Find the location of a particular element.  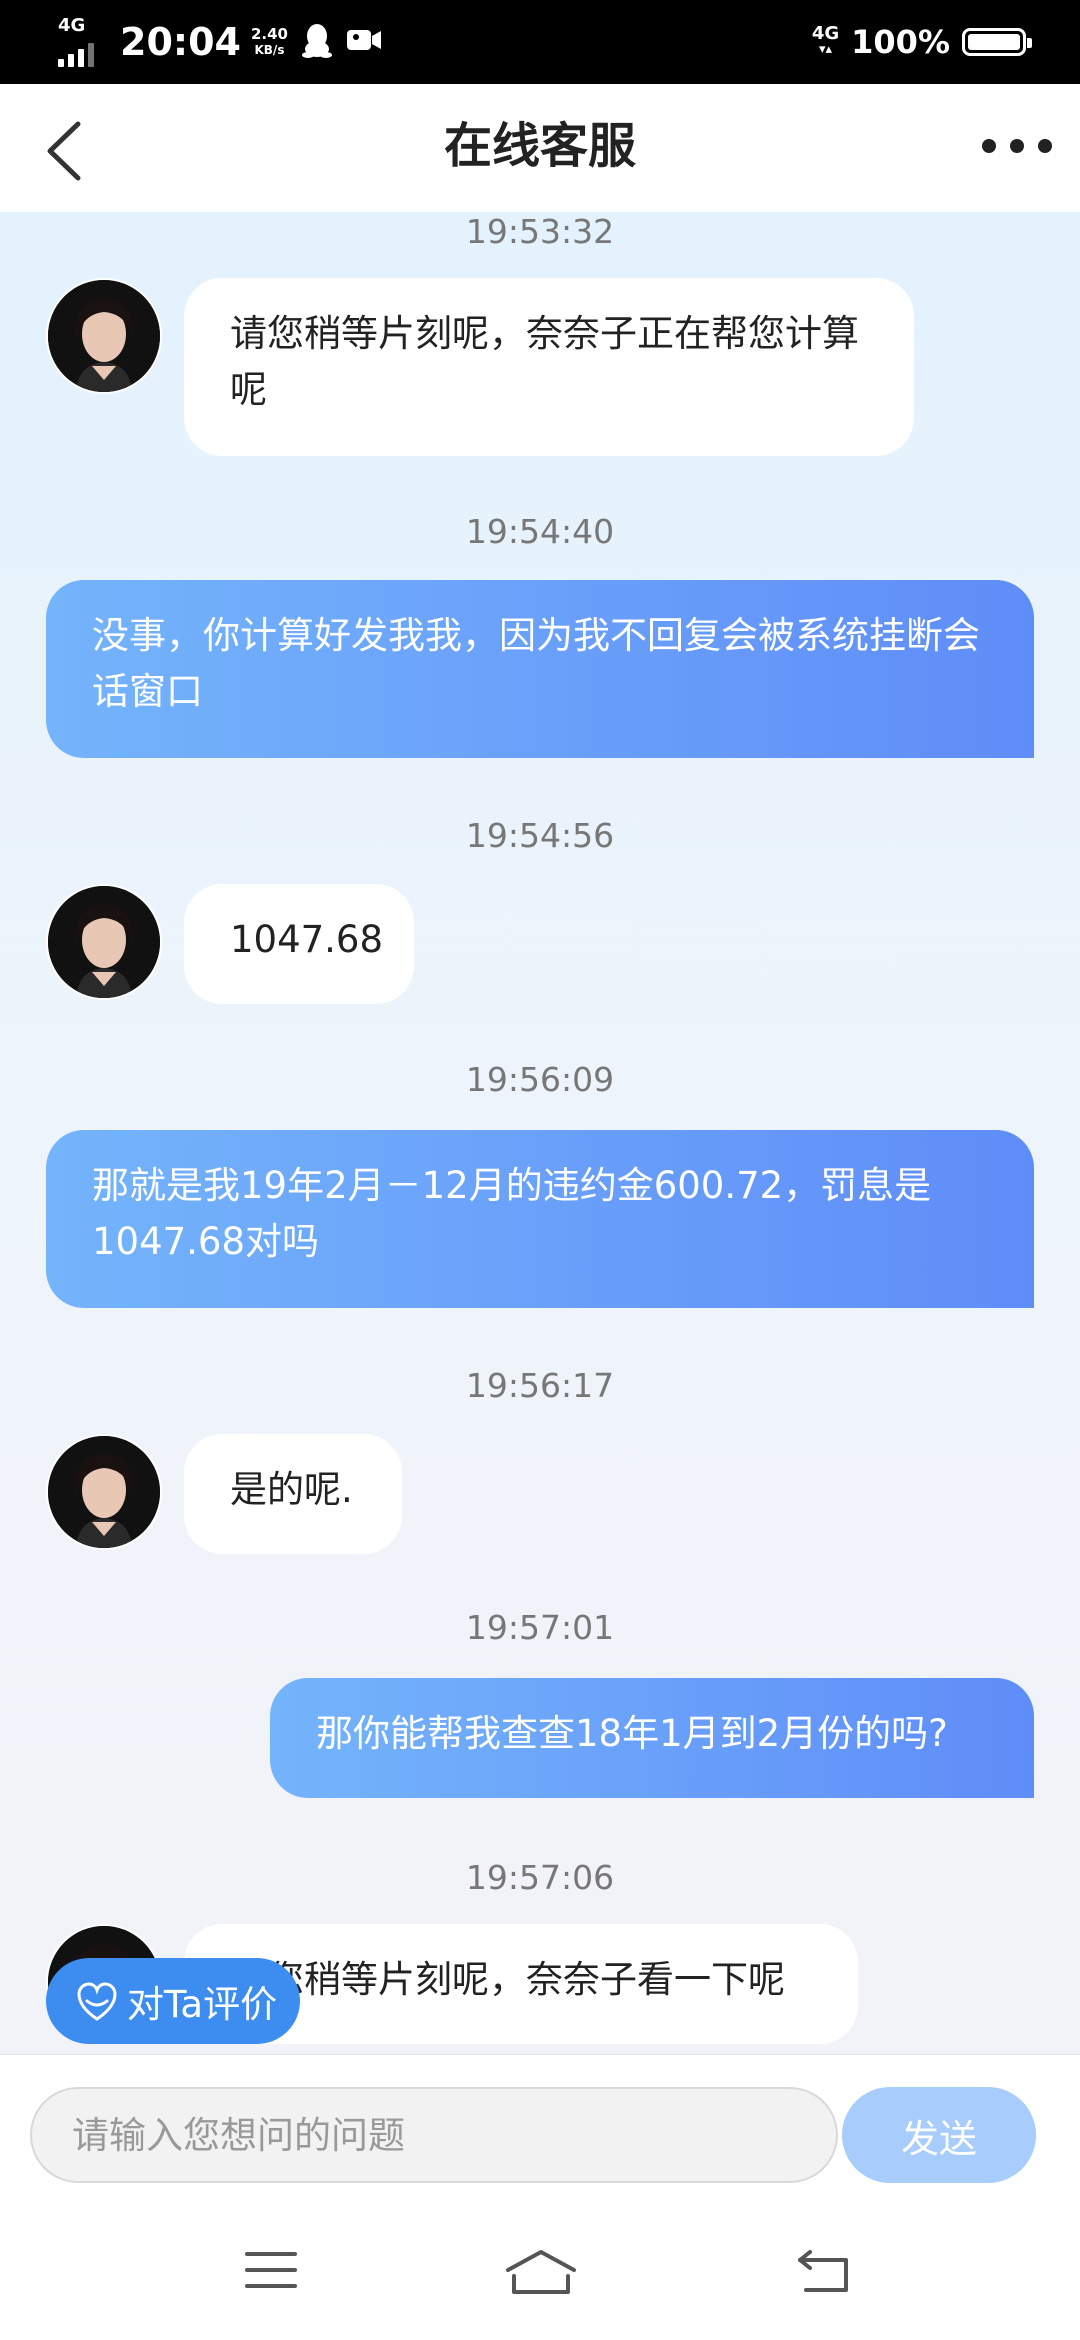

status-left: 4G 20:04 2.40 KB/s is located at coordinates (220, 41).